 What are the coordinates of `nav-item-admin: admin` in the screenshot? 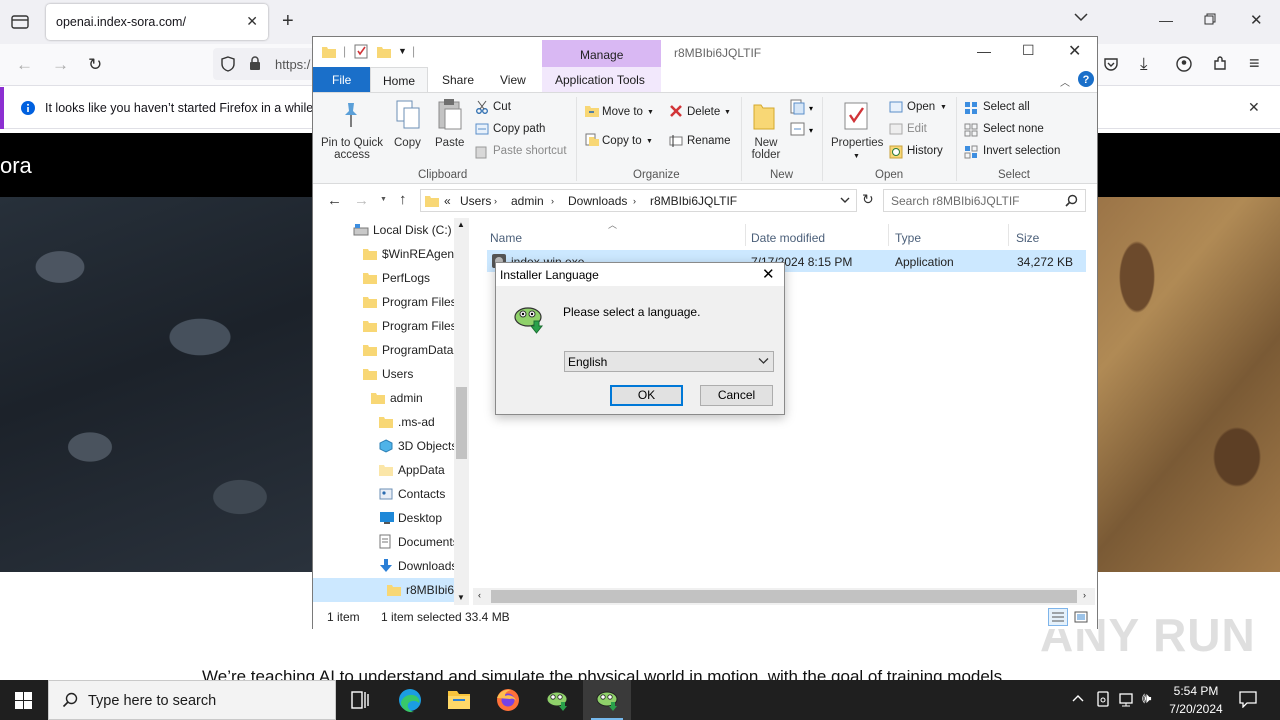 It's located at (383, 398).